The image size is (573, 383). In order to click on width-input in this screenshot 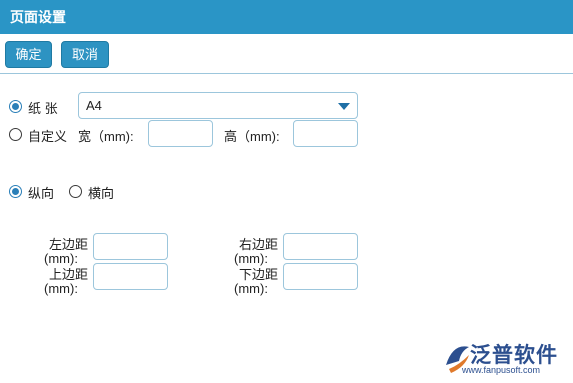, I will do `click(180, 133)`.